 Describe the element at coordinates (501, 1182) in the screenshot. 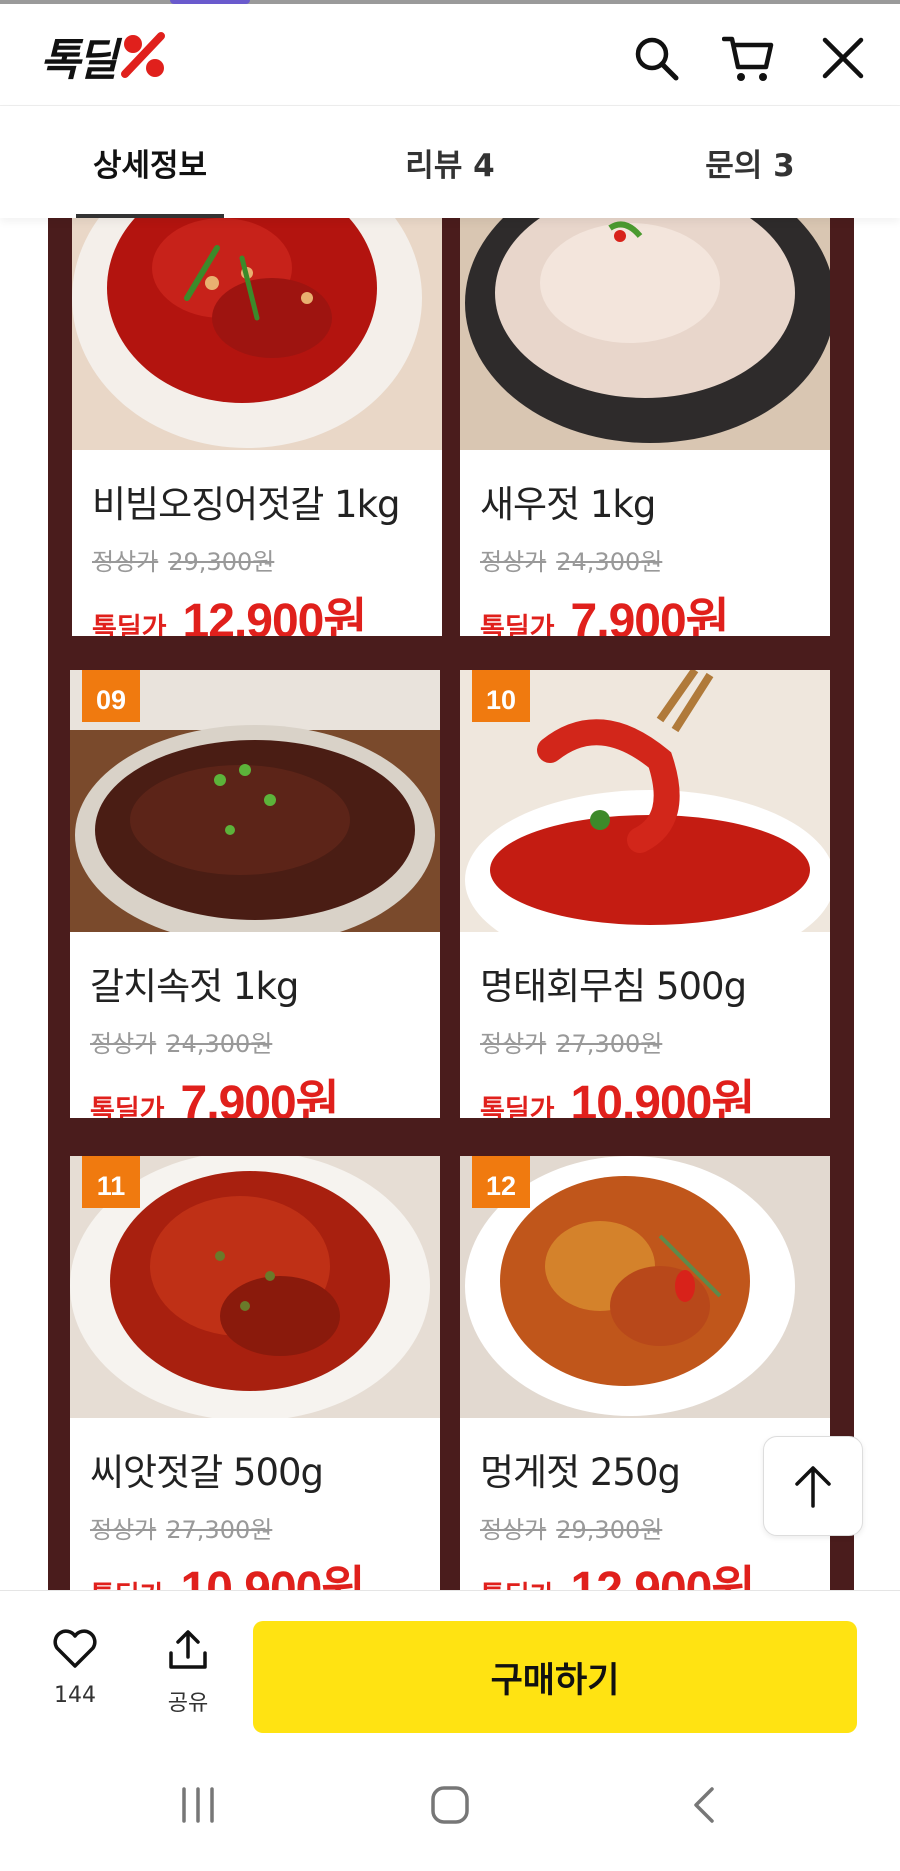

I see `product-number-badge: 12` at that location.